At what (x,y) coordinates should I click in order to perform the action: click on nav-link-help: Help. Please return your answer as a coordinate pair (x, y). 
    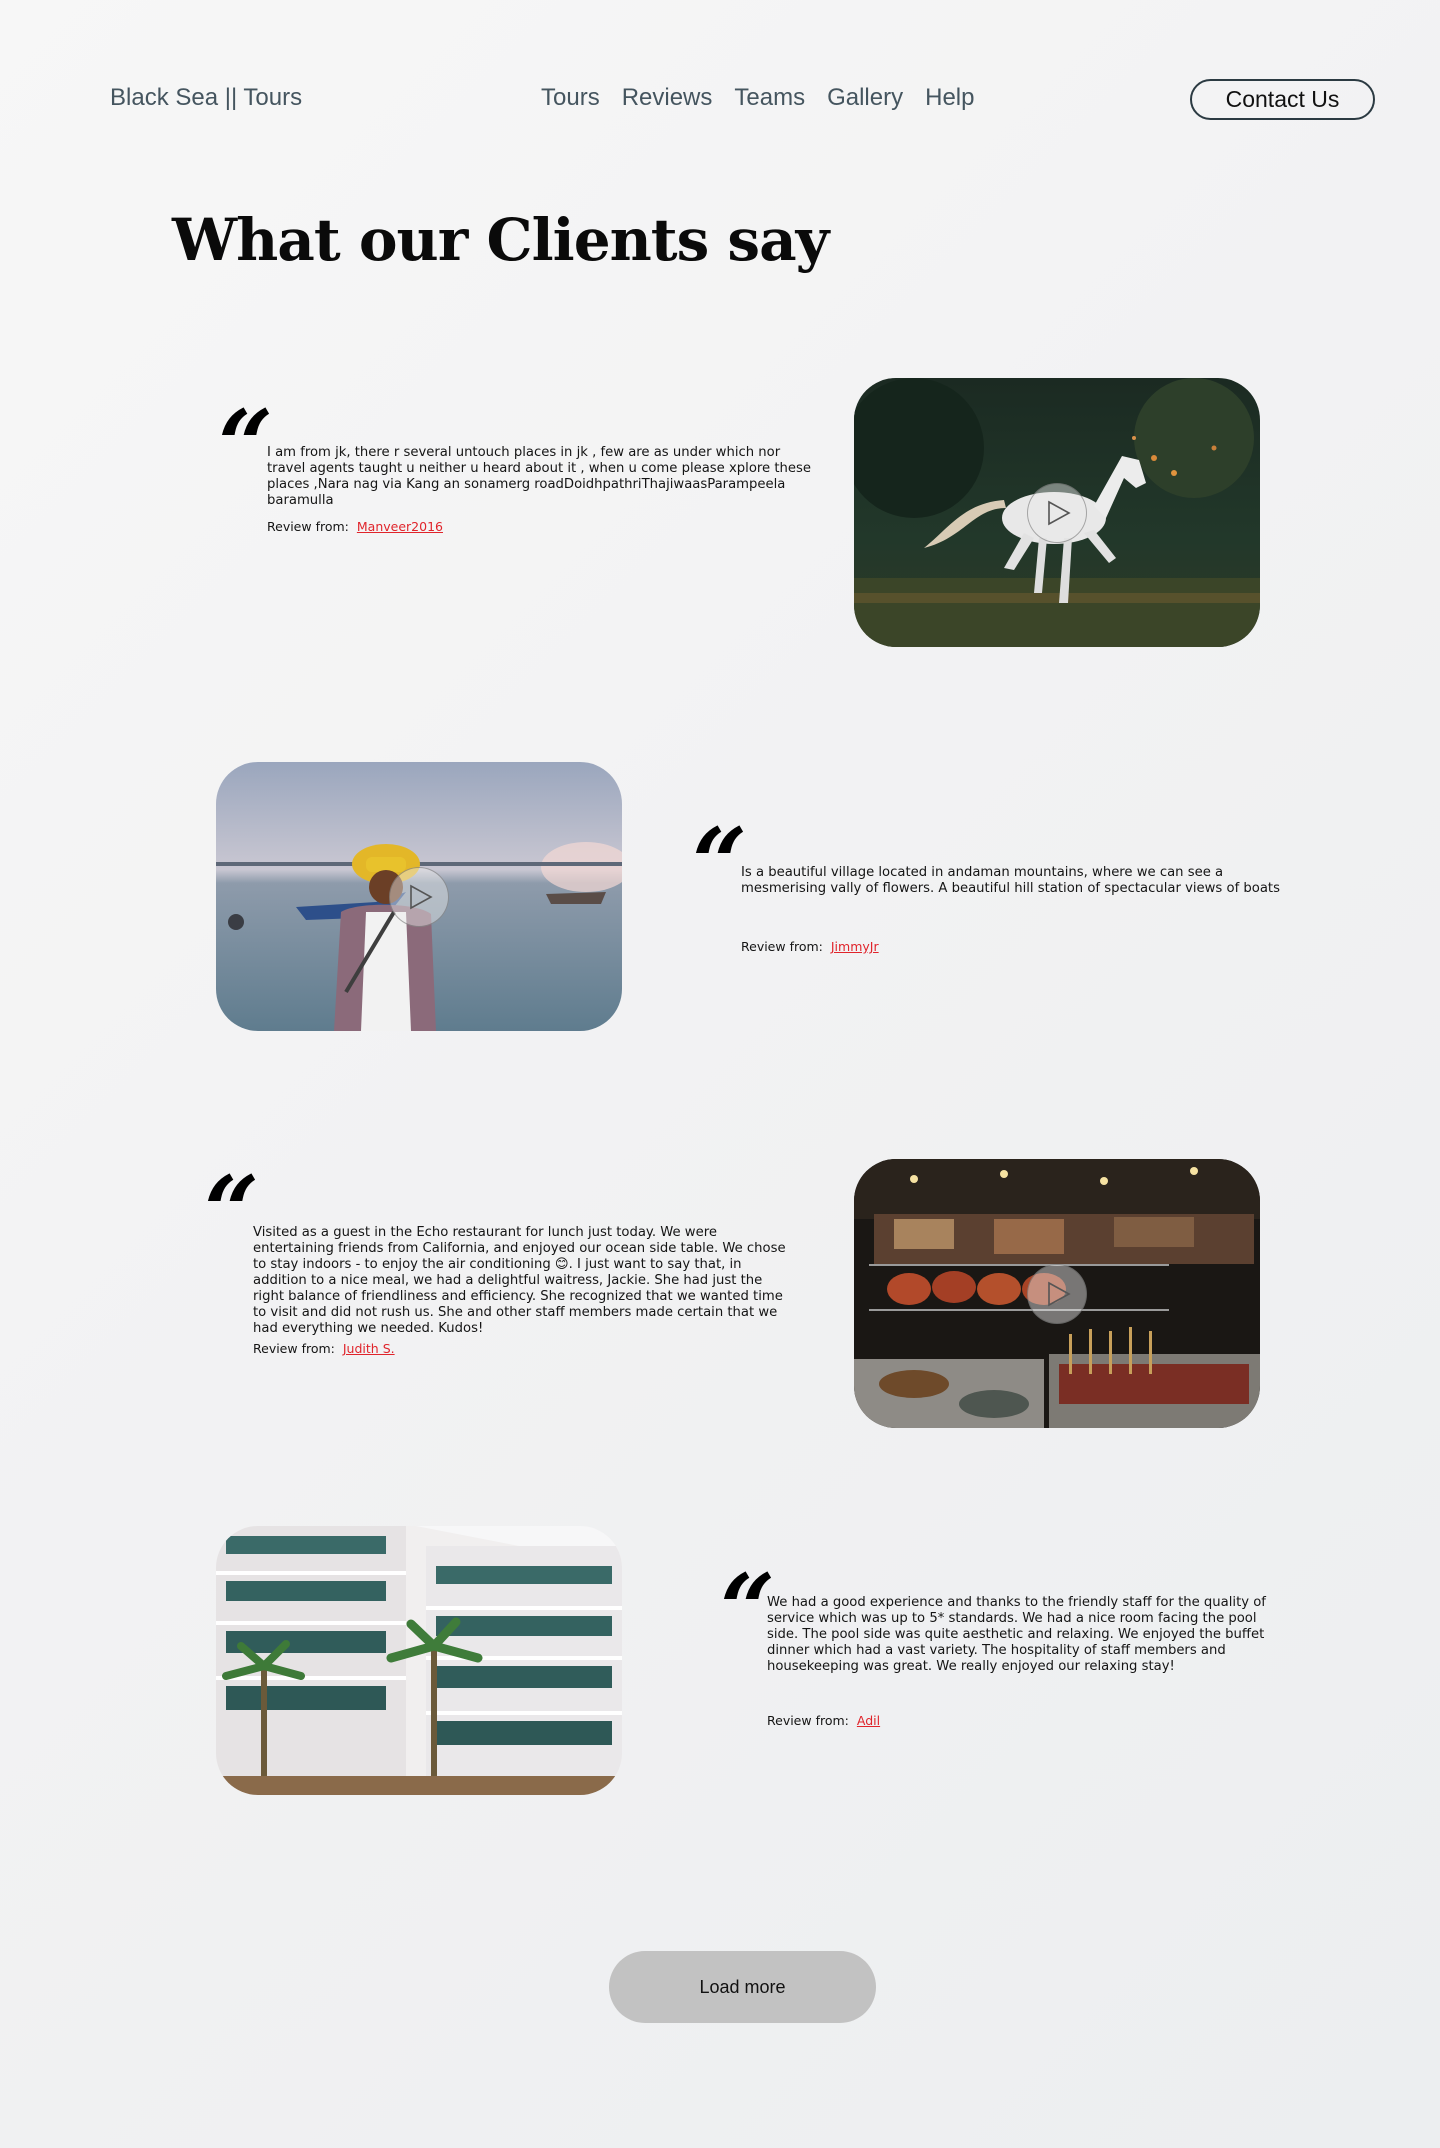
    Looking at the image, I should click on (949, 98).